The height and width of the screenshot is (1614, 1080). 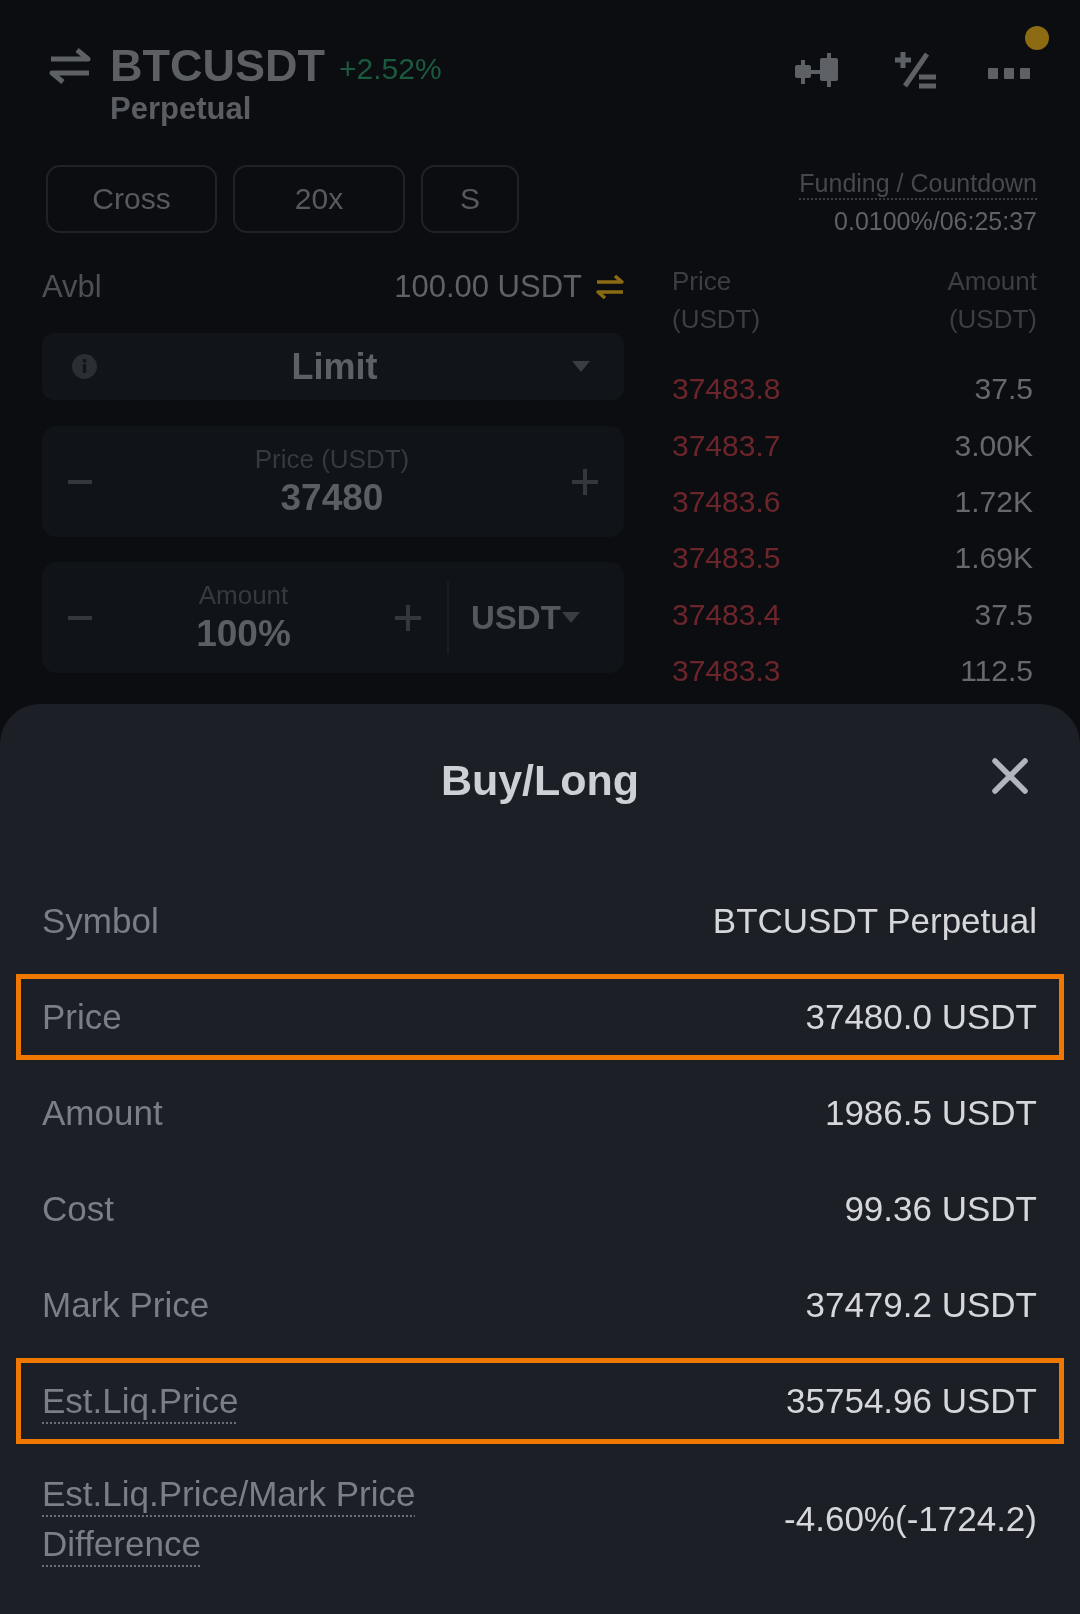 What do you see at coordinates (994, 558) in the screenshot?
I see `ask-amount: 1.69K` at bounding box center [994, 558].